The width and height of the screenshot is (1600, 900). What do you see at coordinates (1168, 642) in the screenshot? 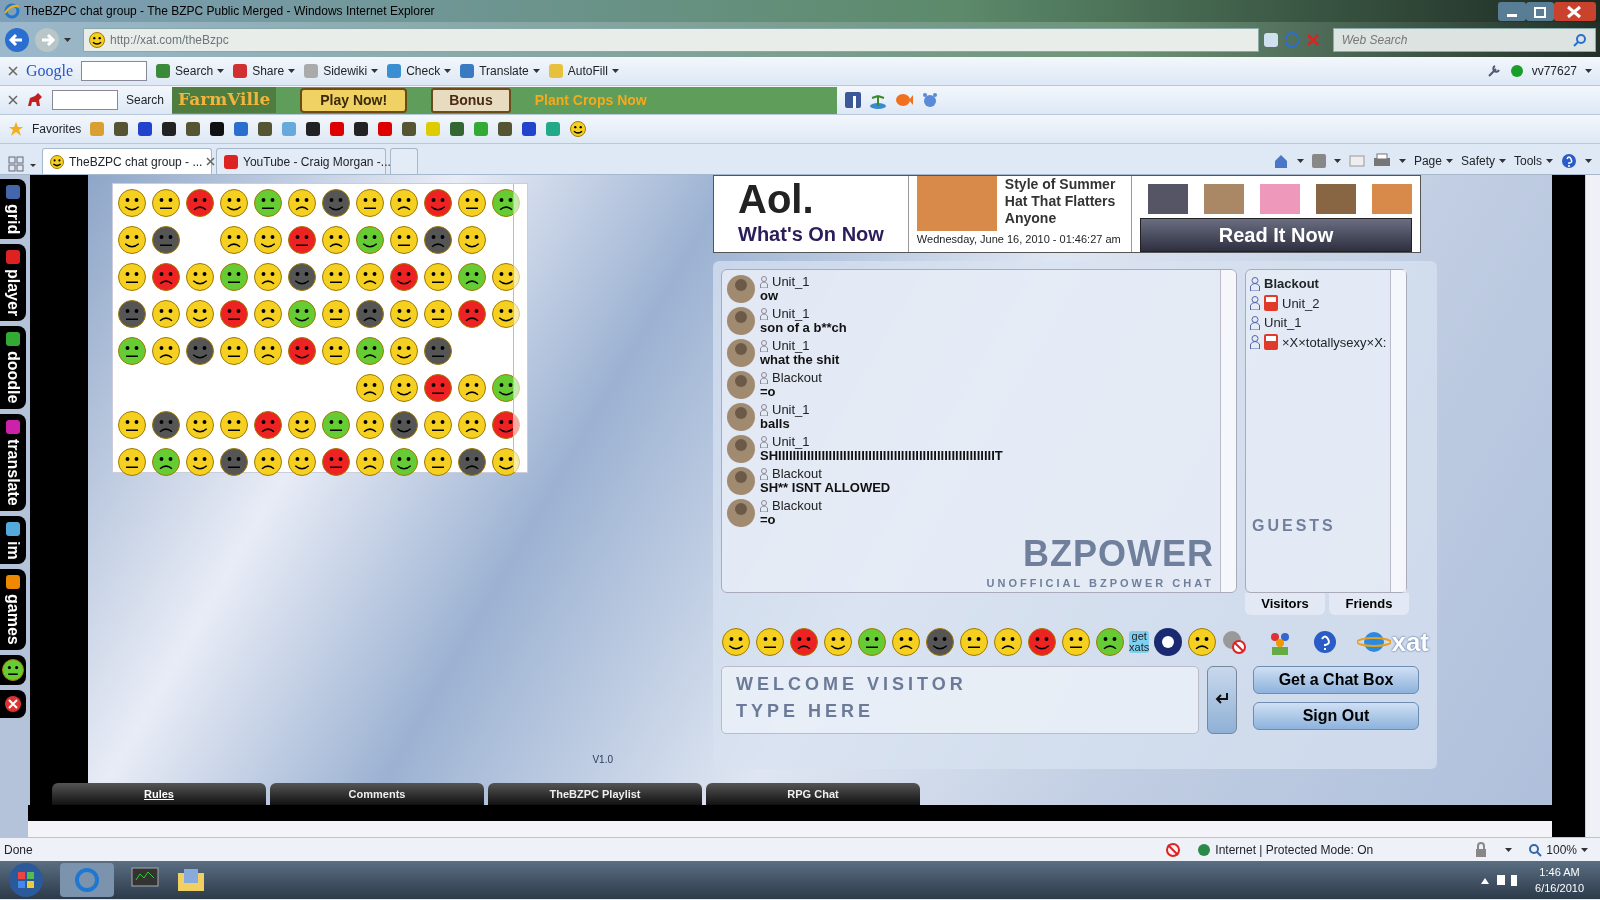
I see `ball-icon` at bounding box center [1168, 642].